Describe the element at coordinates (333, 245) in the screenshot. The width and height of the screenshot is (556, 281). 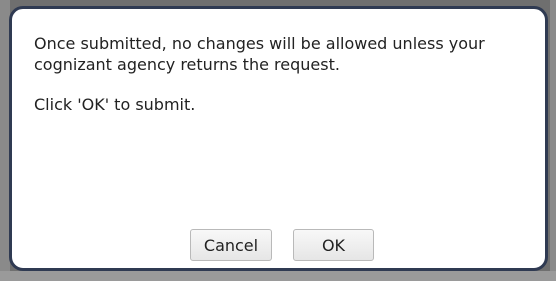
I see `ok-button: OK` at that location.